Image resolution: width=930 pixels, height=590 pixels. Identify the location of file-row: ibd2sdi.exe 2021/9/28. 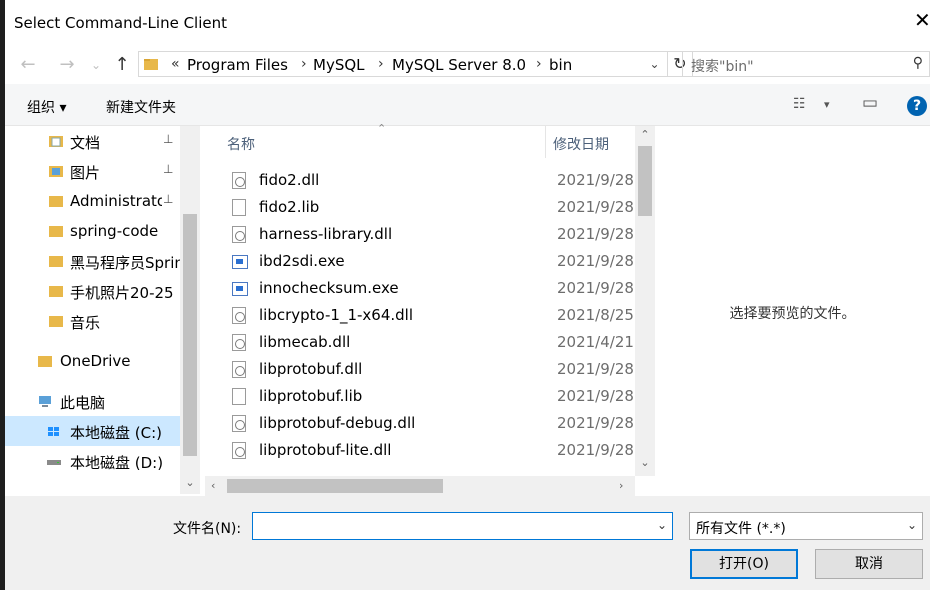
(432, 261).